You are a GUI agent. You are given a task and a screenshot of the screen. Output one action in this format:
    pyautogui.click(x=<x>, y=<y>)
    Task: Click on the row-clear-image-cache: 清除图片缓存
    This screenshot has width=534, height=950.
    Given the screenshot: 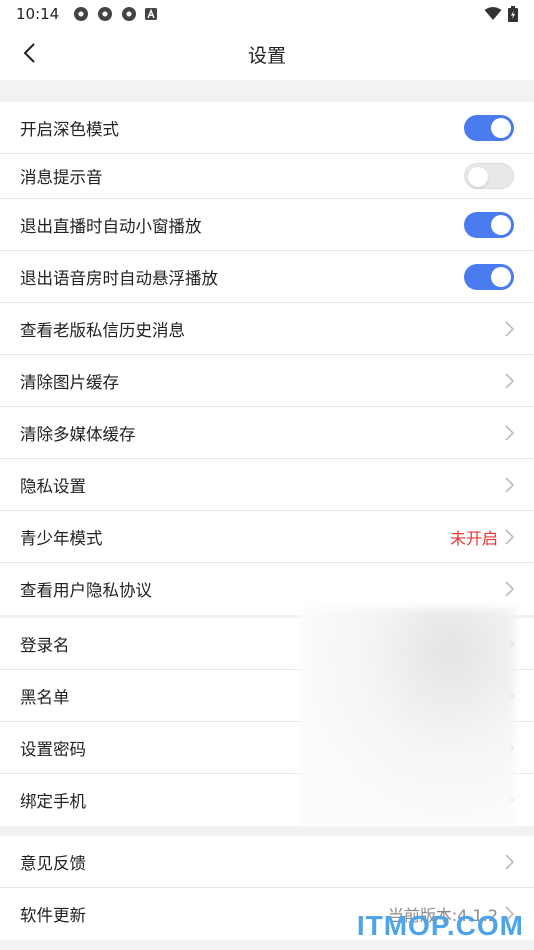 What is the action you would take?
    pyautogui.click(x=267, y=381)
    